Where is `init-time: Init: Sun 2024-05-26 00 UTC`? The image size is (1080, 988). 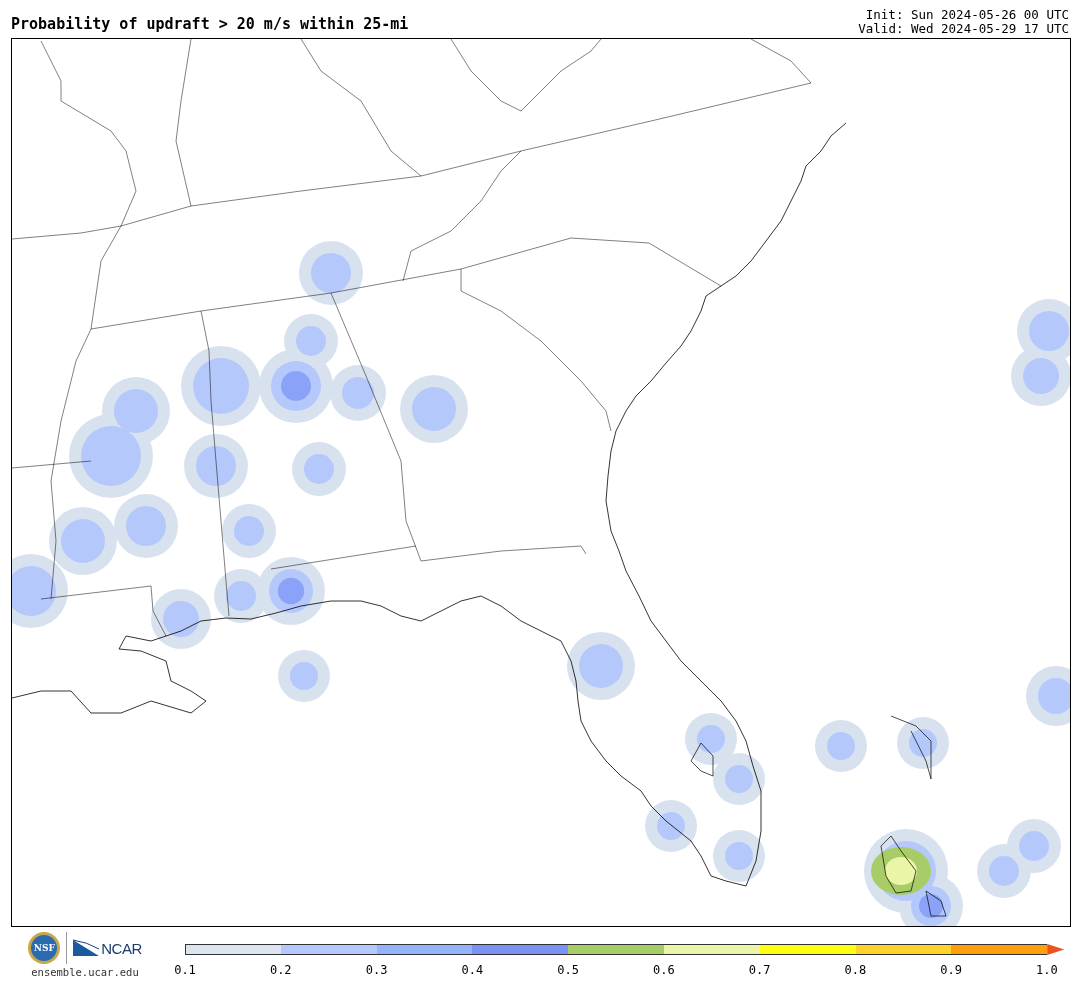
init-time: Init: Sun 2024-05-26 00 UTC is located at coordinates (967, 15).